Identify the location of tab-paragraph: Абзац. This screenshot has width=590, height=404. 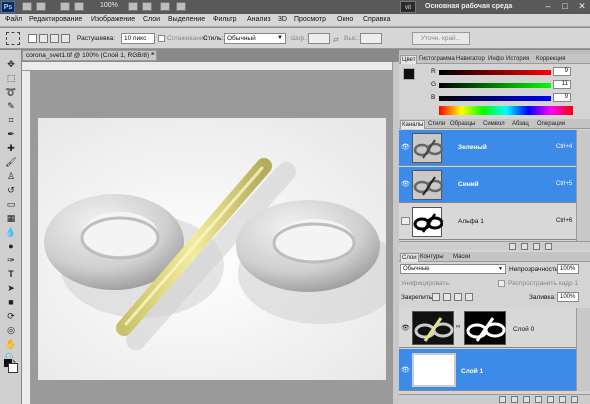
(520, 124).